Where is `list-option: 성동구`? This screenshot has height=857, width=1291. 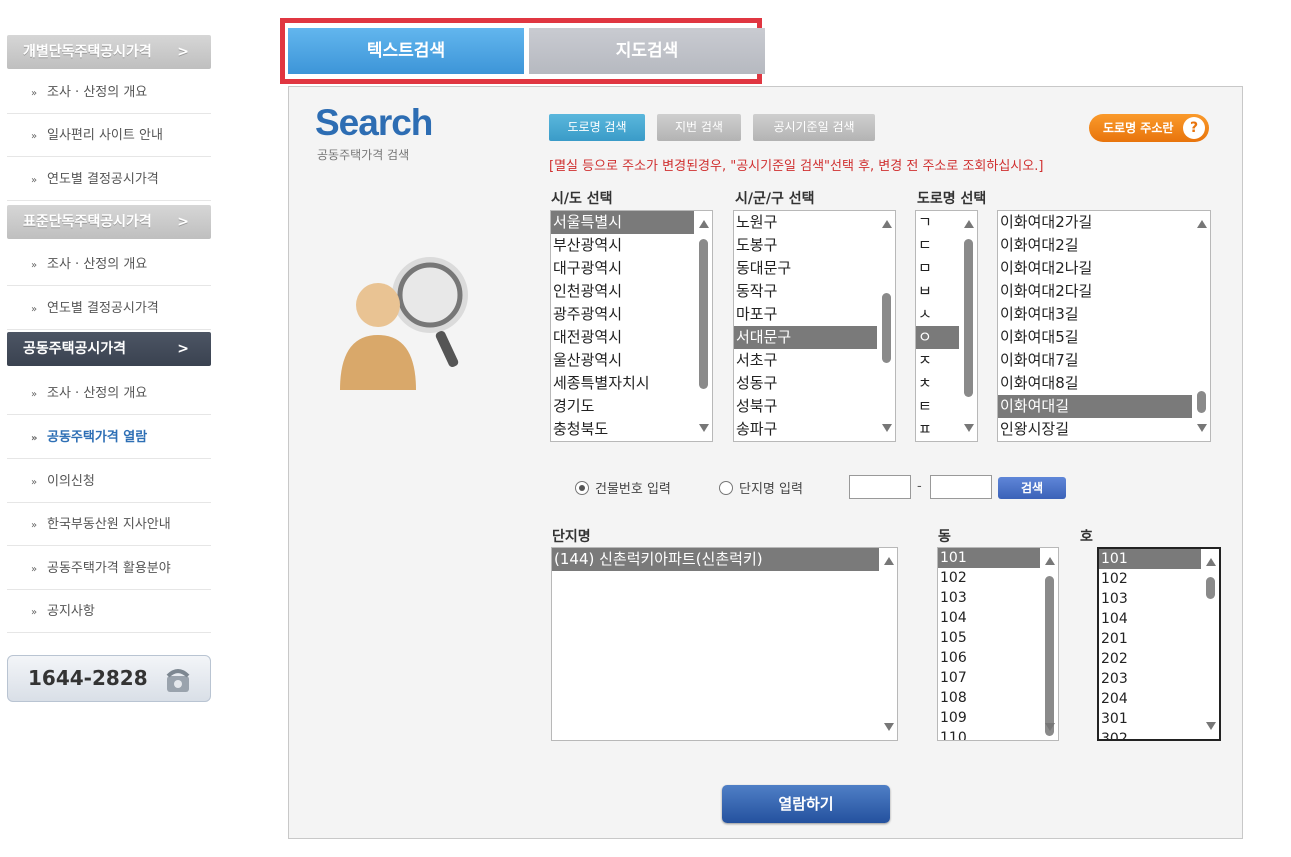 list-option: 성동구 is located at coordinates (805, 383).